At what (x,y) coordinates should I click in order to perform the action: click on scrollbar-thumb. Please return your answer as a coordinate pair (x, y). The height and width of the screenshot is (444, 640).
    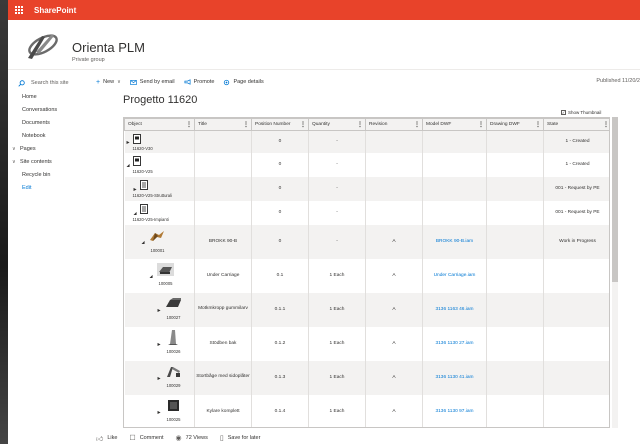
    Looking at the image, I should click on (615, 199).